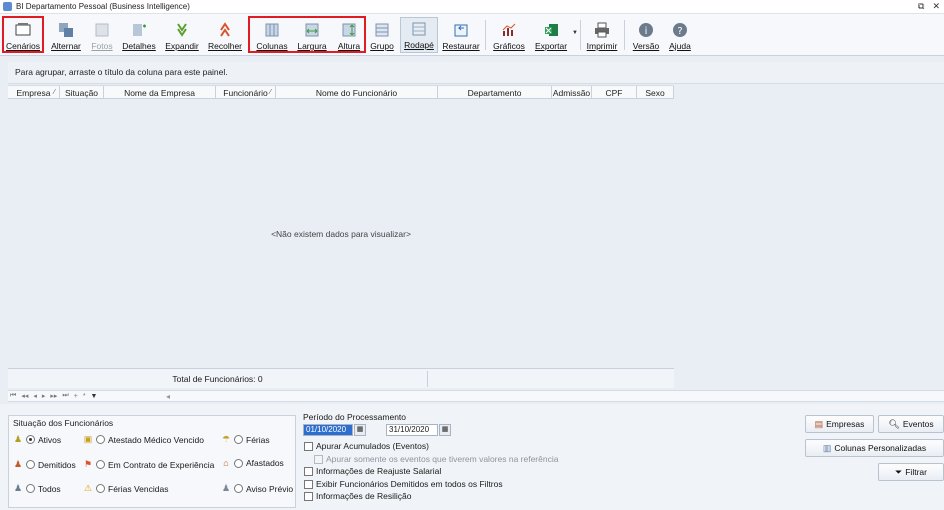 This screenshot has width=944, height=510. Describe the element at coordinates (57, 464) in the screenshot. I see `radio-label: Demitidos` at that location.